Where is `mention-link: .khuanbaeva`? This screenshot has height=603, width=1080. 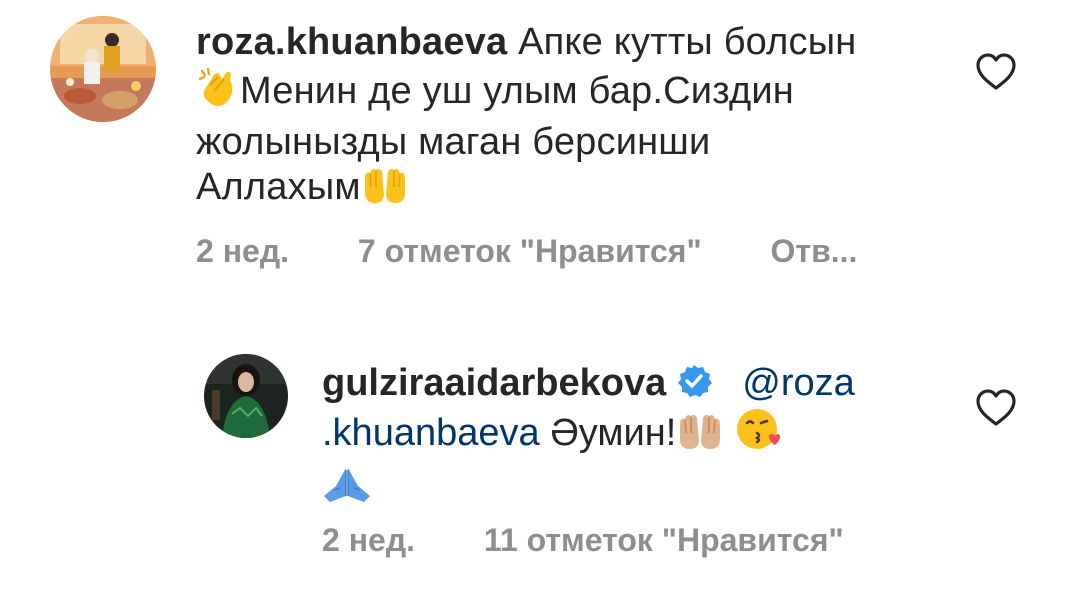
mention-link: .khuanbaeva is located at coordinates (431, 433).